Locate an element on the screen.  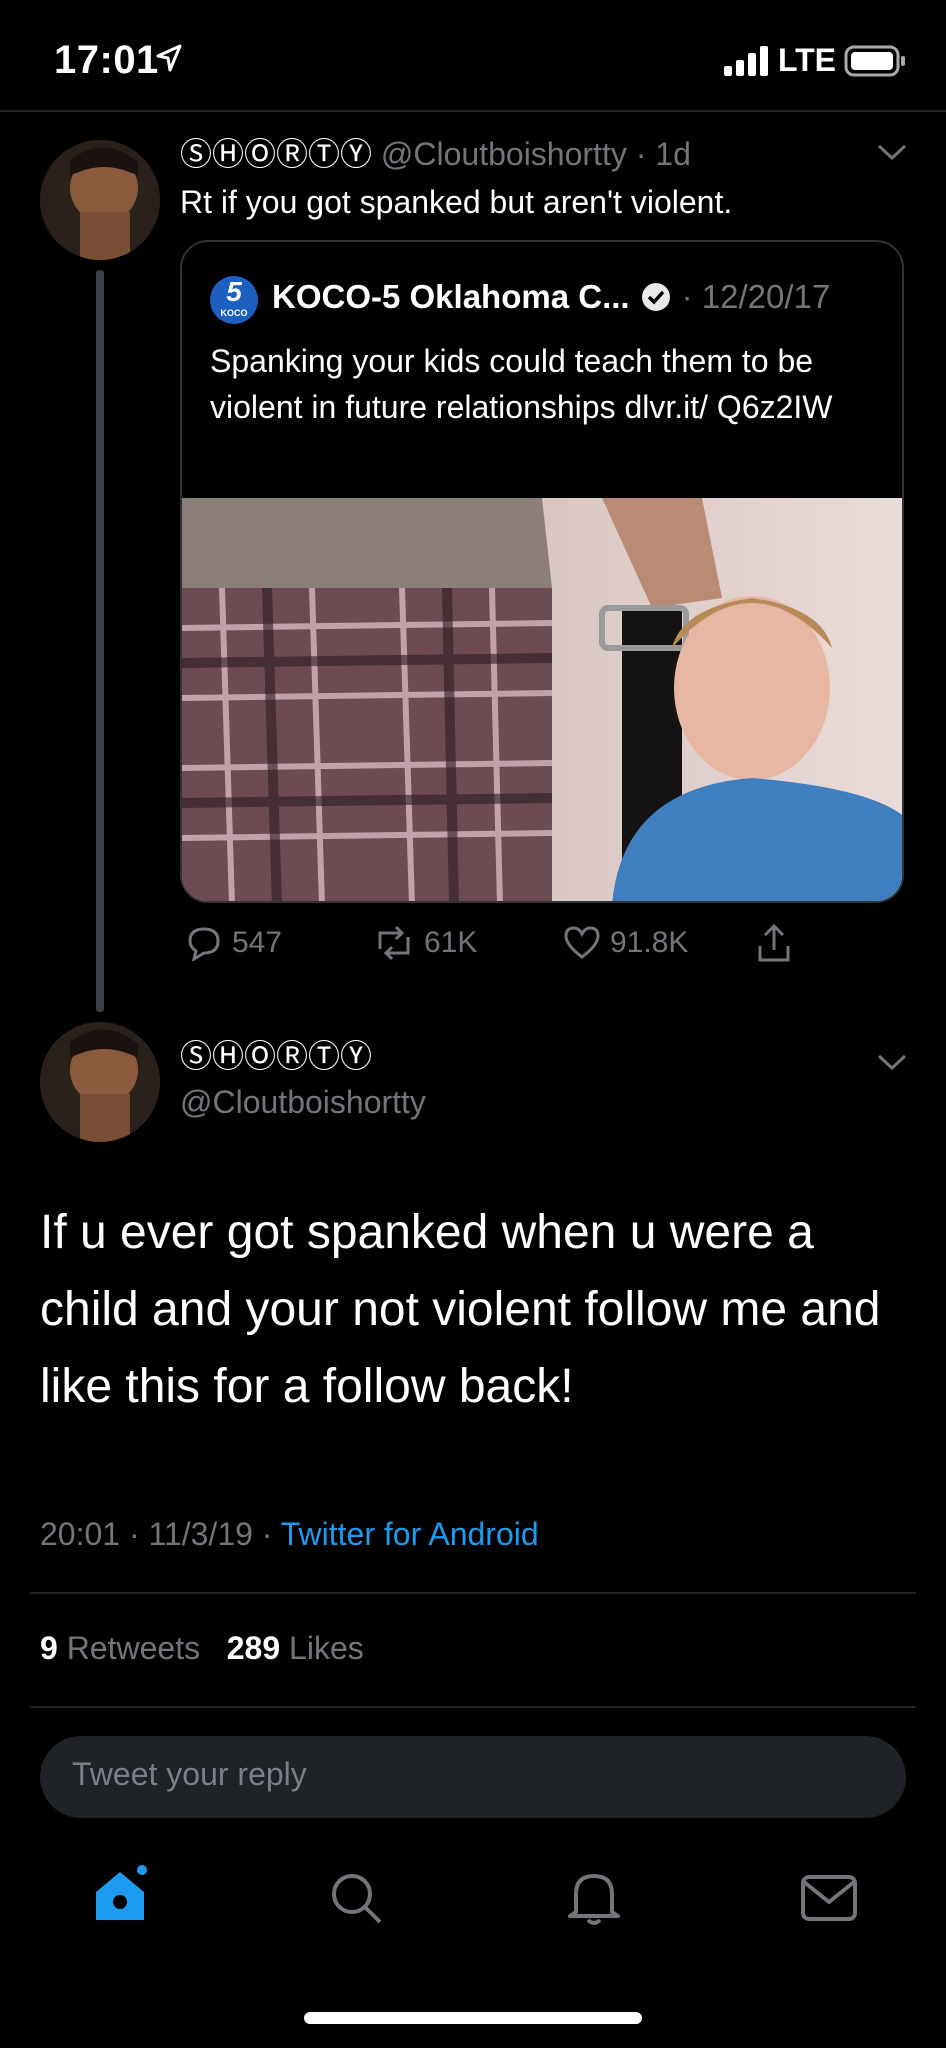
location-arrow-icon is located at coordinates (169, 61).